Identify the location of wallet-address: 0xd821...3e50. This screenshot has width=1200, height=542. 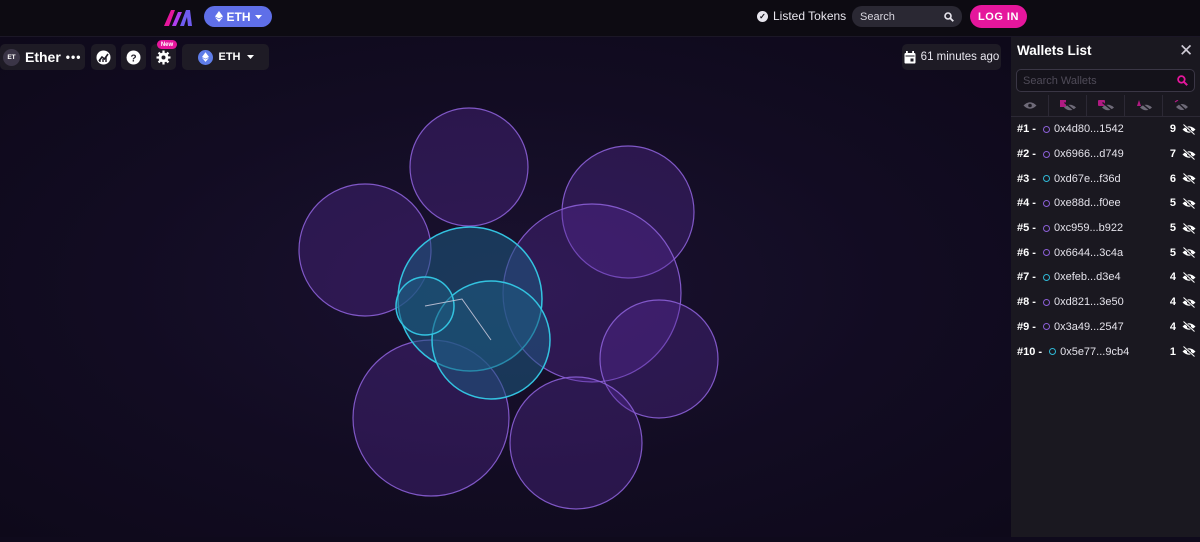
(1088, 302).